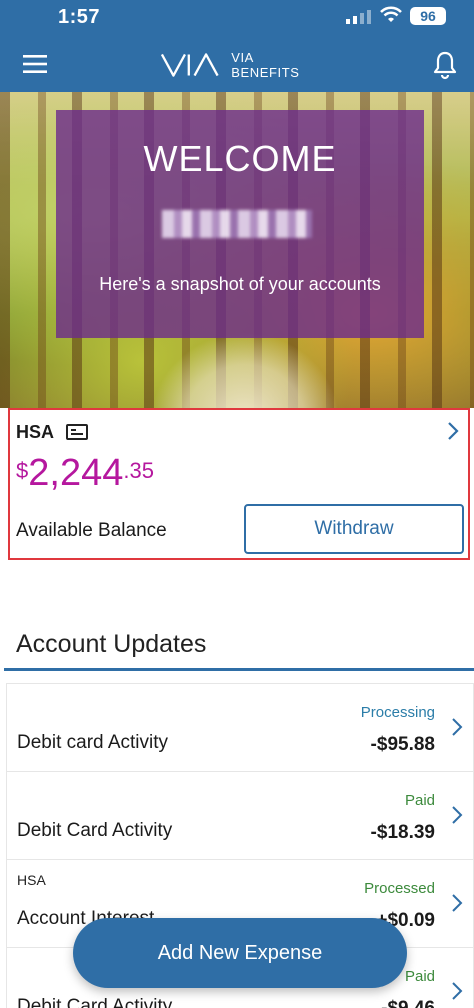  I want to click on section-divider, so click(239, 669).